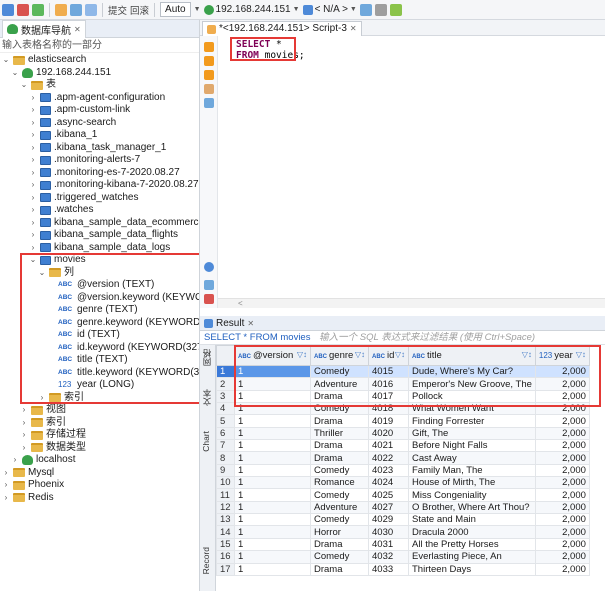 The height and width of the screenshot is (591, 605). Describe the element at coordinates (472, 458) in the screenshot. I see `table-cell: Cast Away` at that location.